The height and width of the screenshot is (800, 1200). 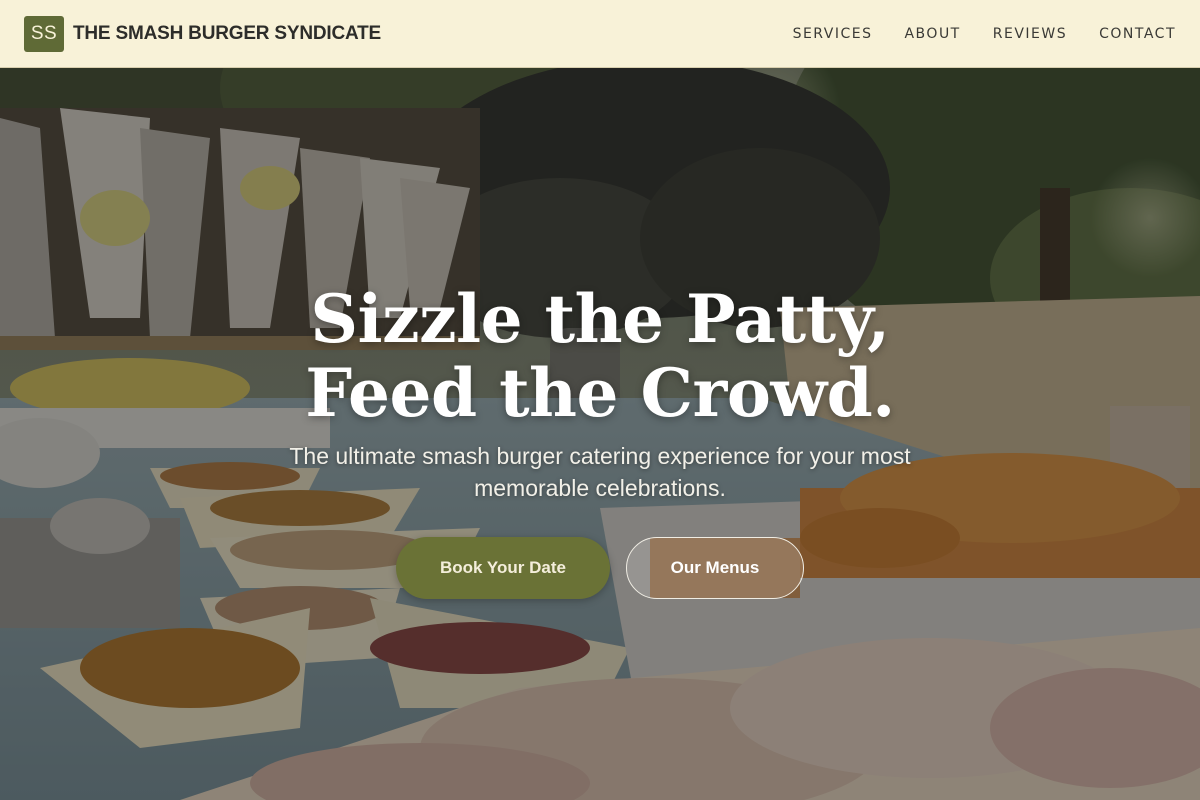 What do you see at coordinates (600, 393) in the screenshot?
I see `hero-title-line-2: Feed the Crowd.` at bounding box center [600, 393].